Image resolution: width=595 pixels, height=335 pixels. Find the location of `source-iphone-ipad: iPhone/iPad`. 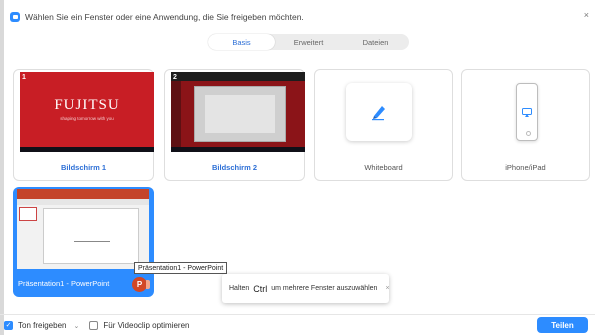

source-iphone-ipad: iPhone/iPad is located at coordinates (525, 125).